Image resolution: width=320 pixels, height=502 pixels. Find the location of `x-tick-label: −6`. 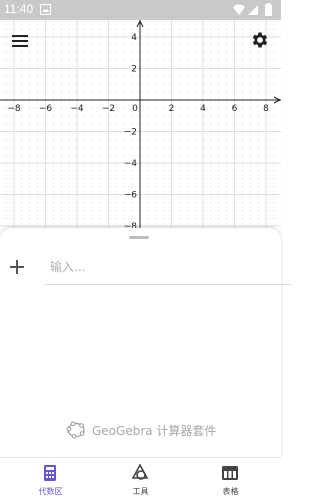

x-tick-label: −6 is located at coordinates (46, 109).